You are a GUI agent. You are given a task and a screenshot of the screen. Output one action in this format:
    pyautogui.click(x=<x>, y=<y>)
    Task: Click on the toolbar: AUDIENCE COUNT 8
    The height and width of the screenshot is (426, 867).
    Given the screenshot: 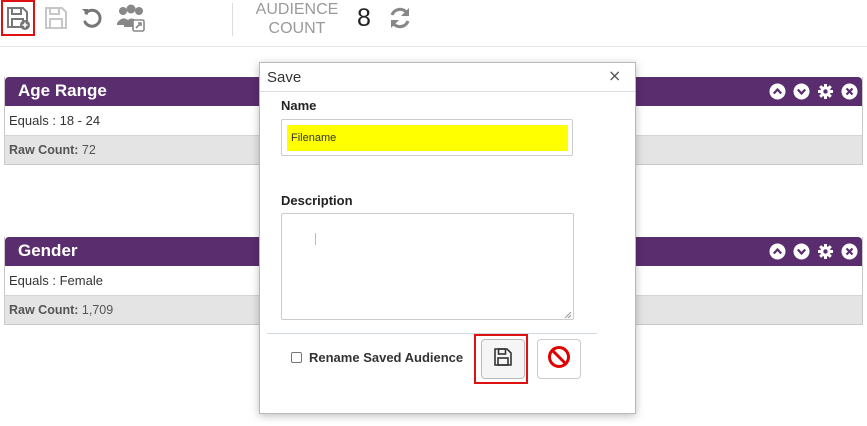 What is the action you would take?
    pyautogui.click(x=433, y=23)
    